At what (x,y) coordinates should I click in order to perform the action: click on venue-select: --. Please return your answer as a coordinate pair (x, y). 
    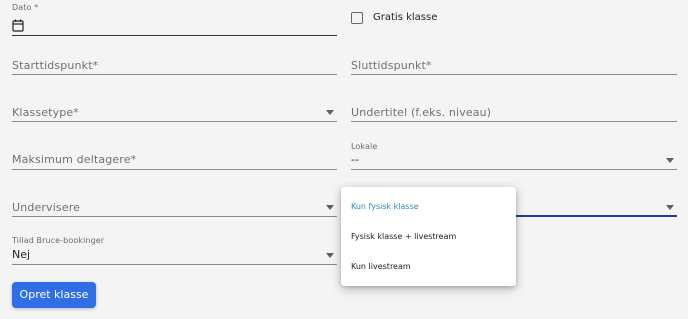
    Looking at the image, I should click on (514, 161).